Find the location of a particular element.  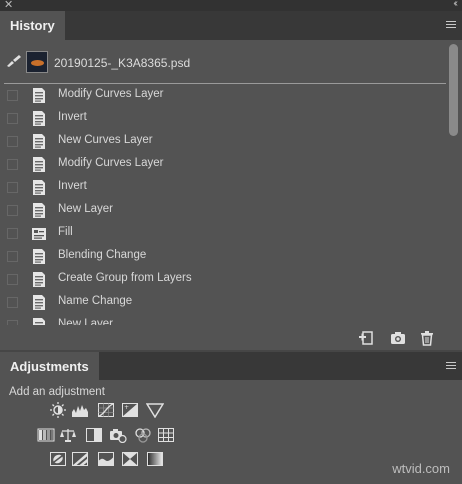

history-state-item: Name Change is located at coordinates (223, 302).